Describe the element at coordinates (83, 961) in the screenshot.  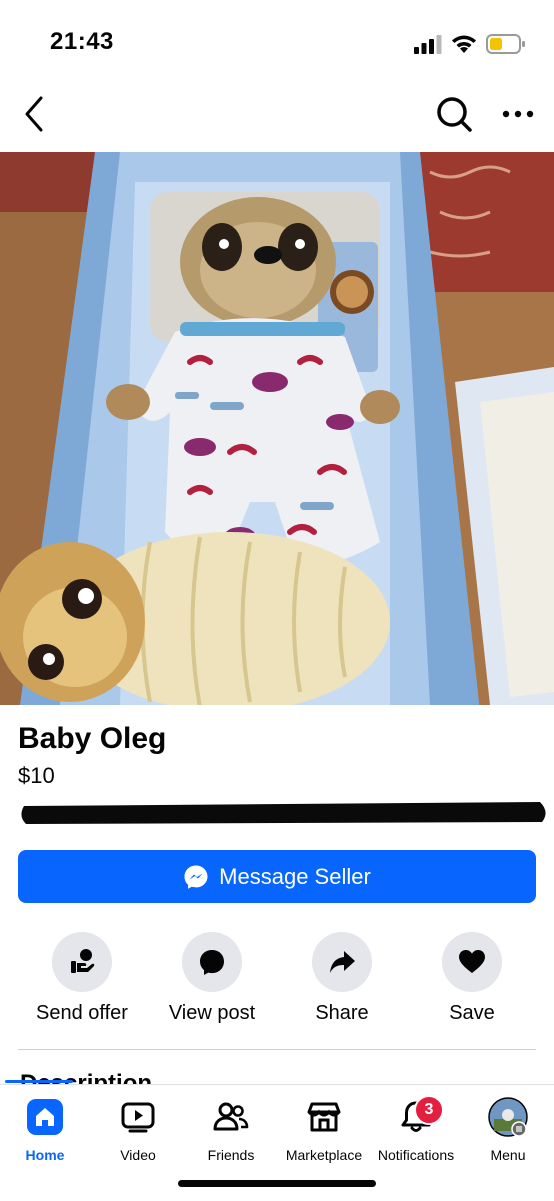
I see `send-offer-icon` at that location.